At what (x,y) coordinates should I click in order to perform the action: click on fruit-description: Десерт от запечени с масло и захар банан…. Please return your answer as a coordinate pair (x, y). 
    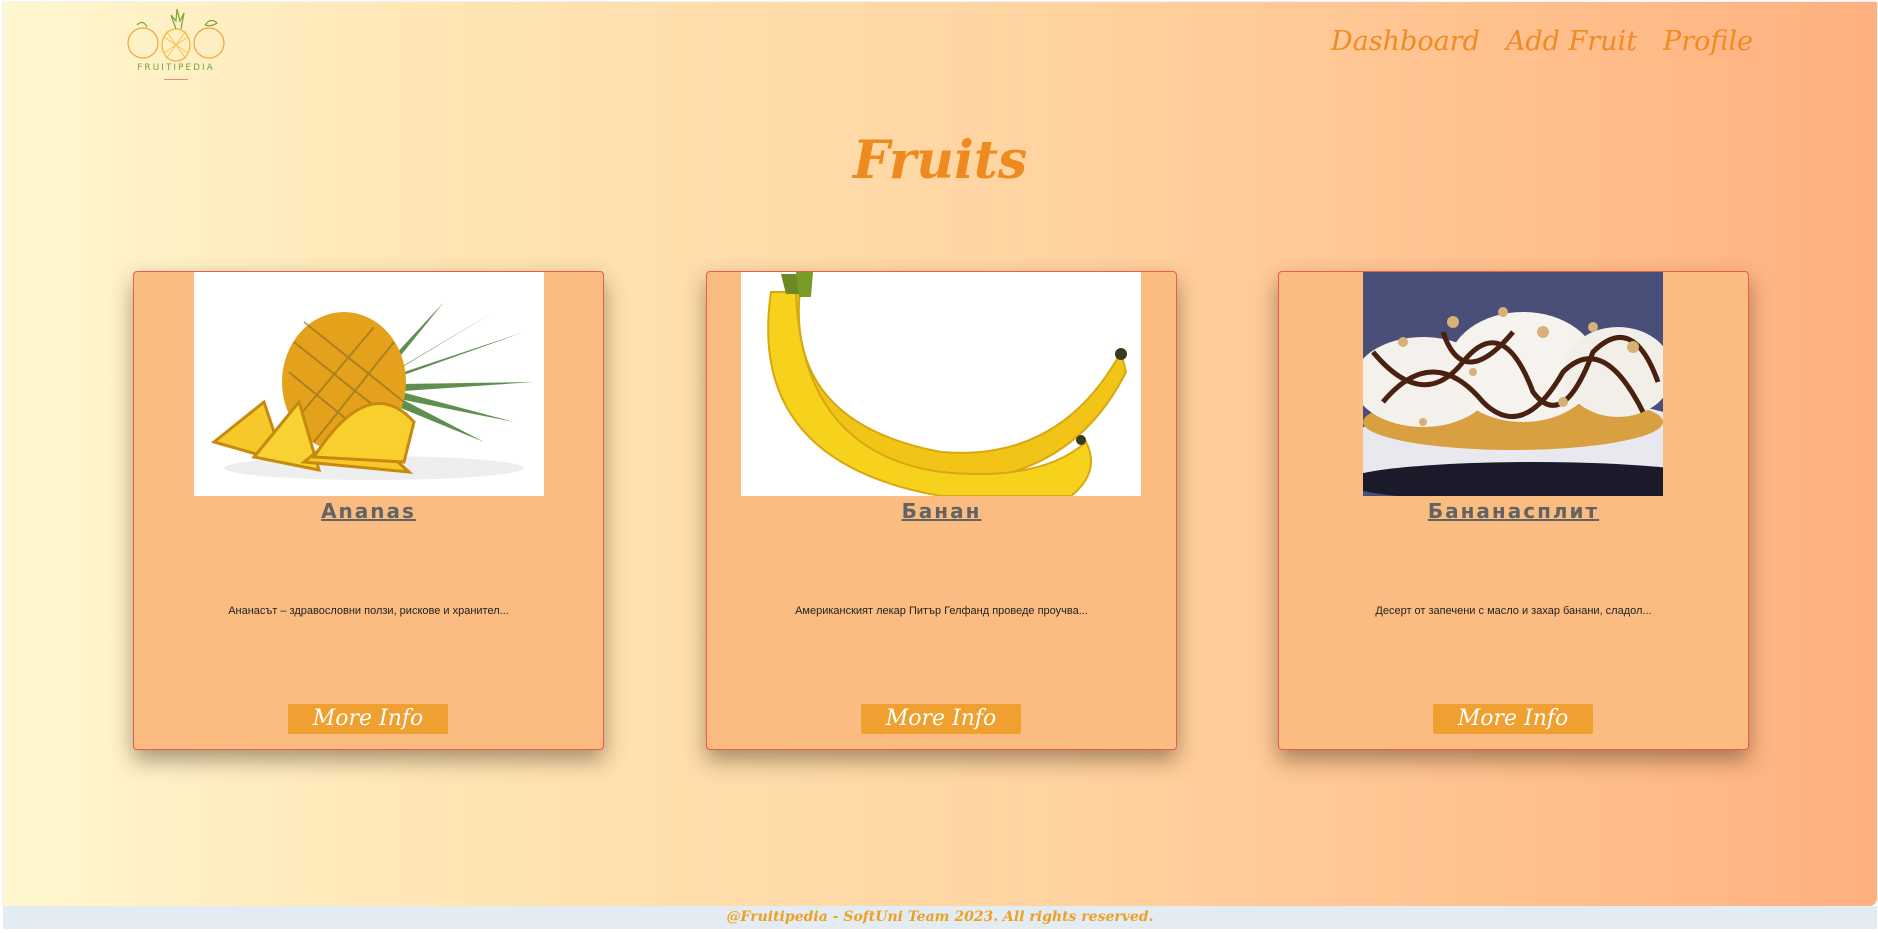
    Looking at the image, I should click on (1513, 611).